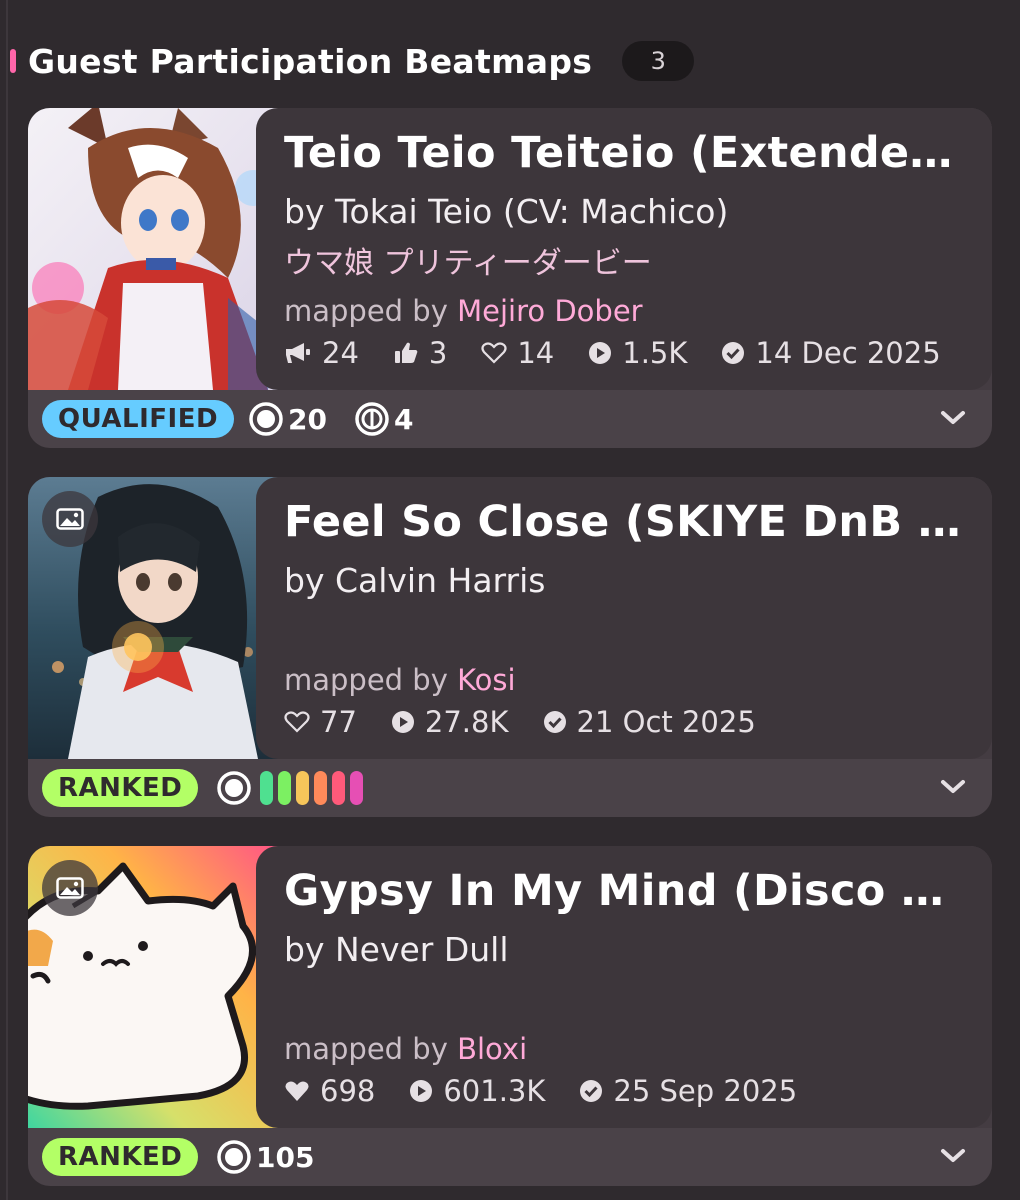 The width and height of the screenshot is (1020, 1200). I want to click on difficulty-group-standard, so click(292, 788).